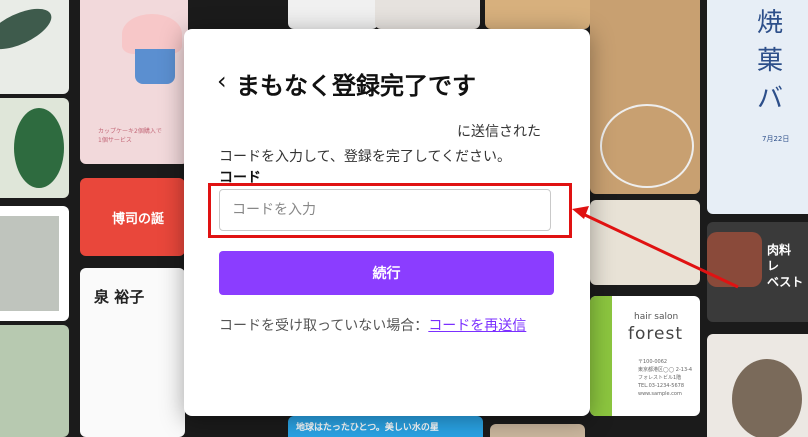 The height and width of the screenshot is (437, 808). I want to click on annotation-arrow-icon, so click(655, 247).